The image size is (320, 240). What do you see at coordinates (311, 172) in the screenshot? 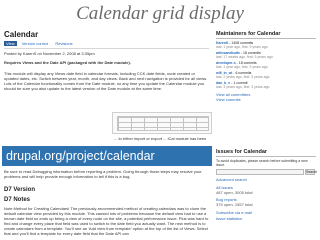
I see `issue-search-button: Search` at bounding box center [311, 172].